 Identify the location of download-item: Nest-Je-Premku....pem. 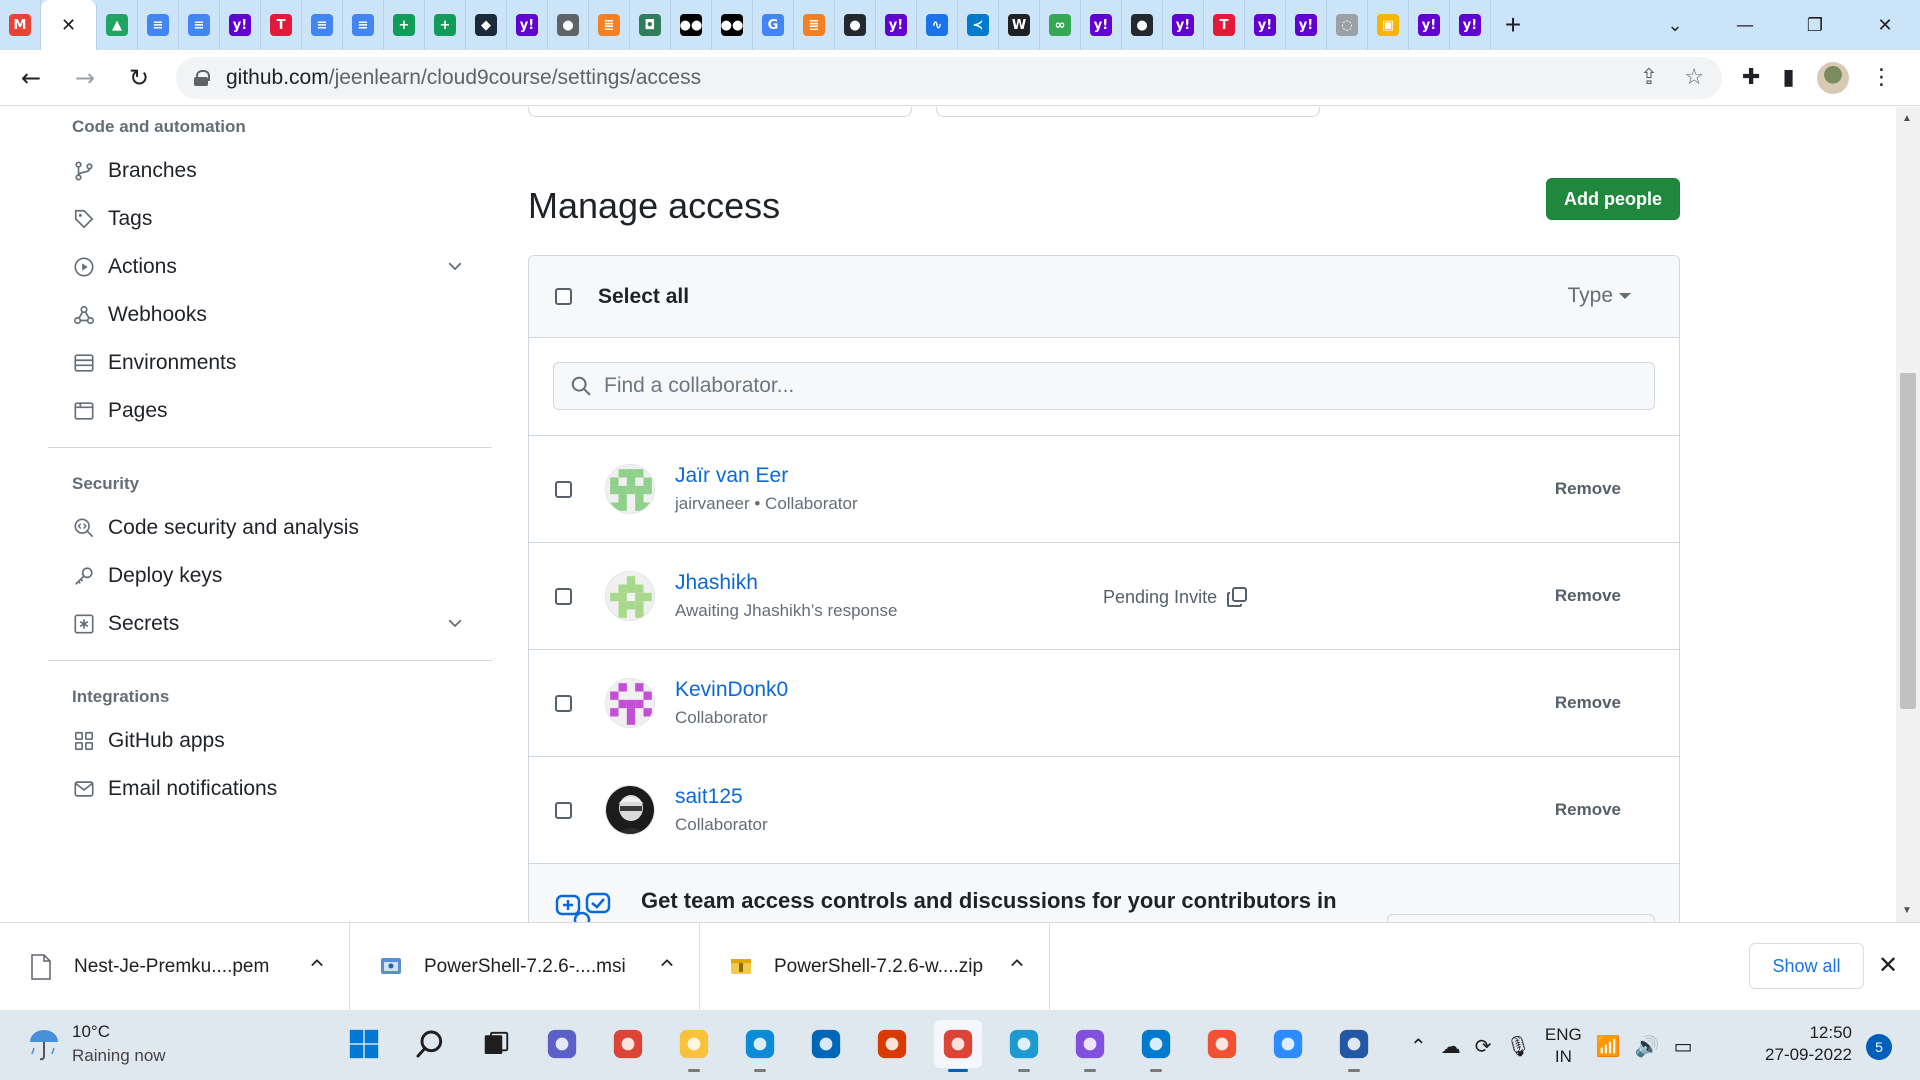
(175, 966).